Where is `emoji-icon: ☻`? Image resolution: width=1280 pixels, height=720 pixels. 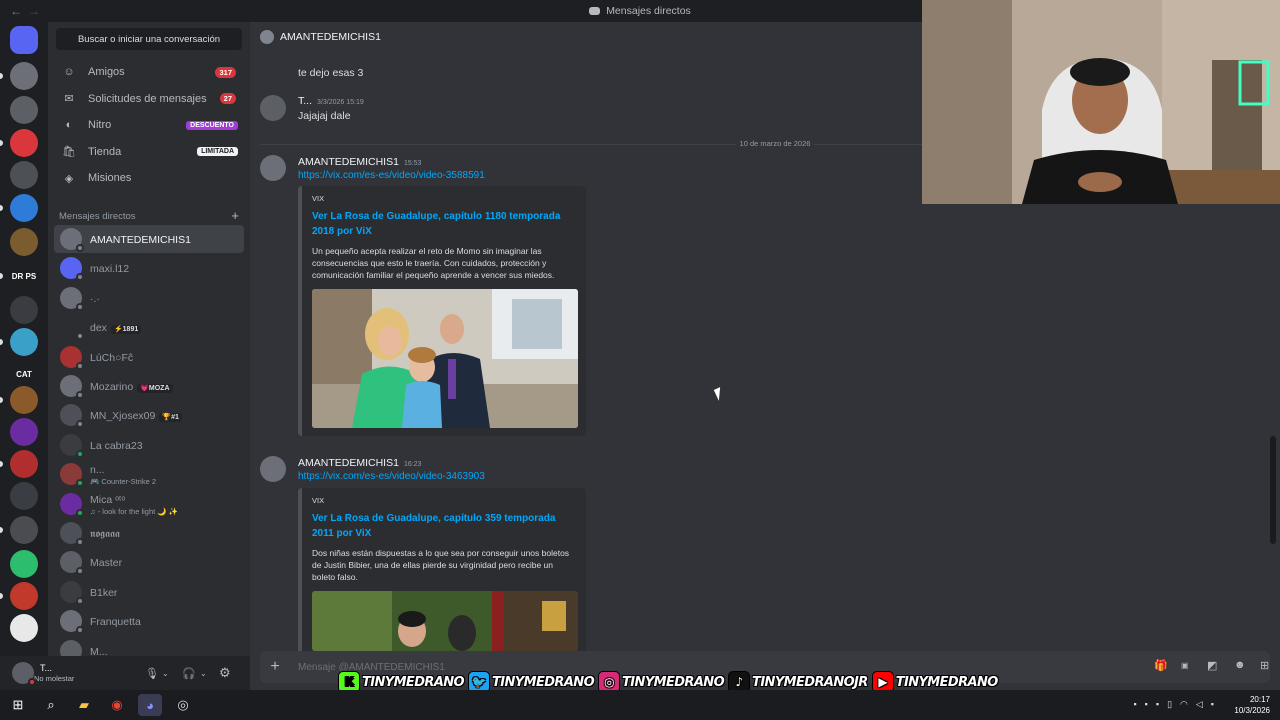 emoji-icon: ☻ is located at coordinates (1240, 665).